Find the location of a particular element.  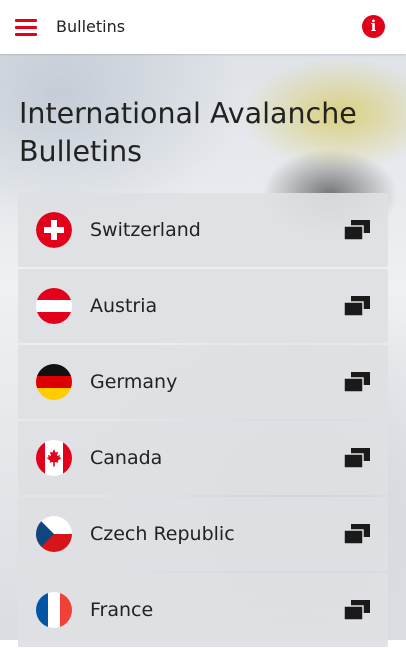

switzerland-flag-icon is located at coordinates (54, 230).